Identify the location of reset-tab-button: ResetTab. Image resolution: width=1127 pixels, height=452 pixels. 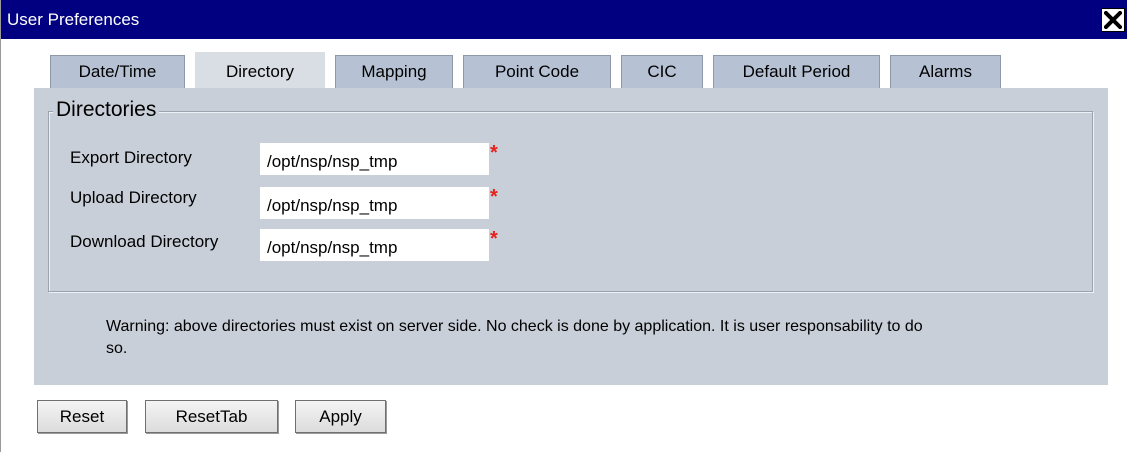
(211, 416).